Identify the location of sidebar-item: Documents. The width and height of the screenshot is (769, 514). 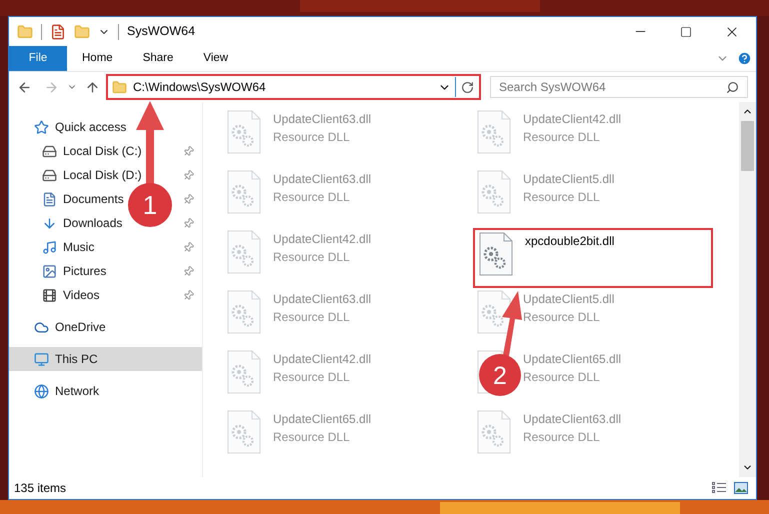
(68, 199).